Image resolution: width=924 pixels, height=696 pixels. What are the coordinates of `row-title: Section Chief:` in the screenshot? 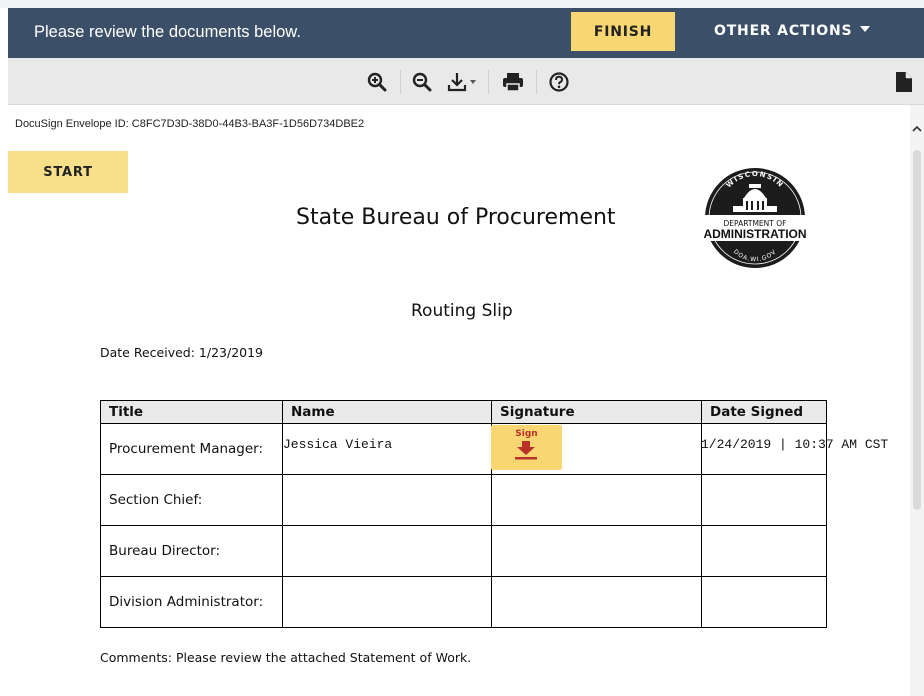 It's located at (191, 500).